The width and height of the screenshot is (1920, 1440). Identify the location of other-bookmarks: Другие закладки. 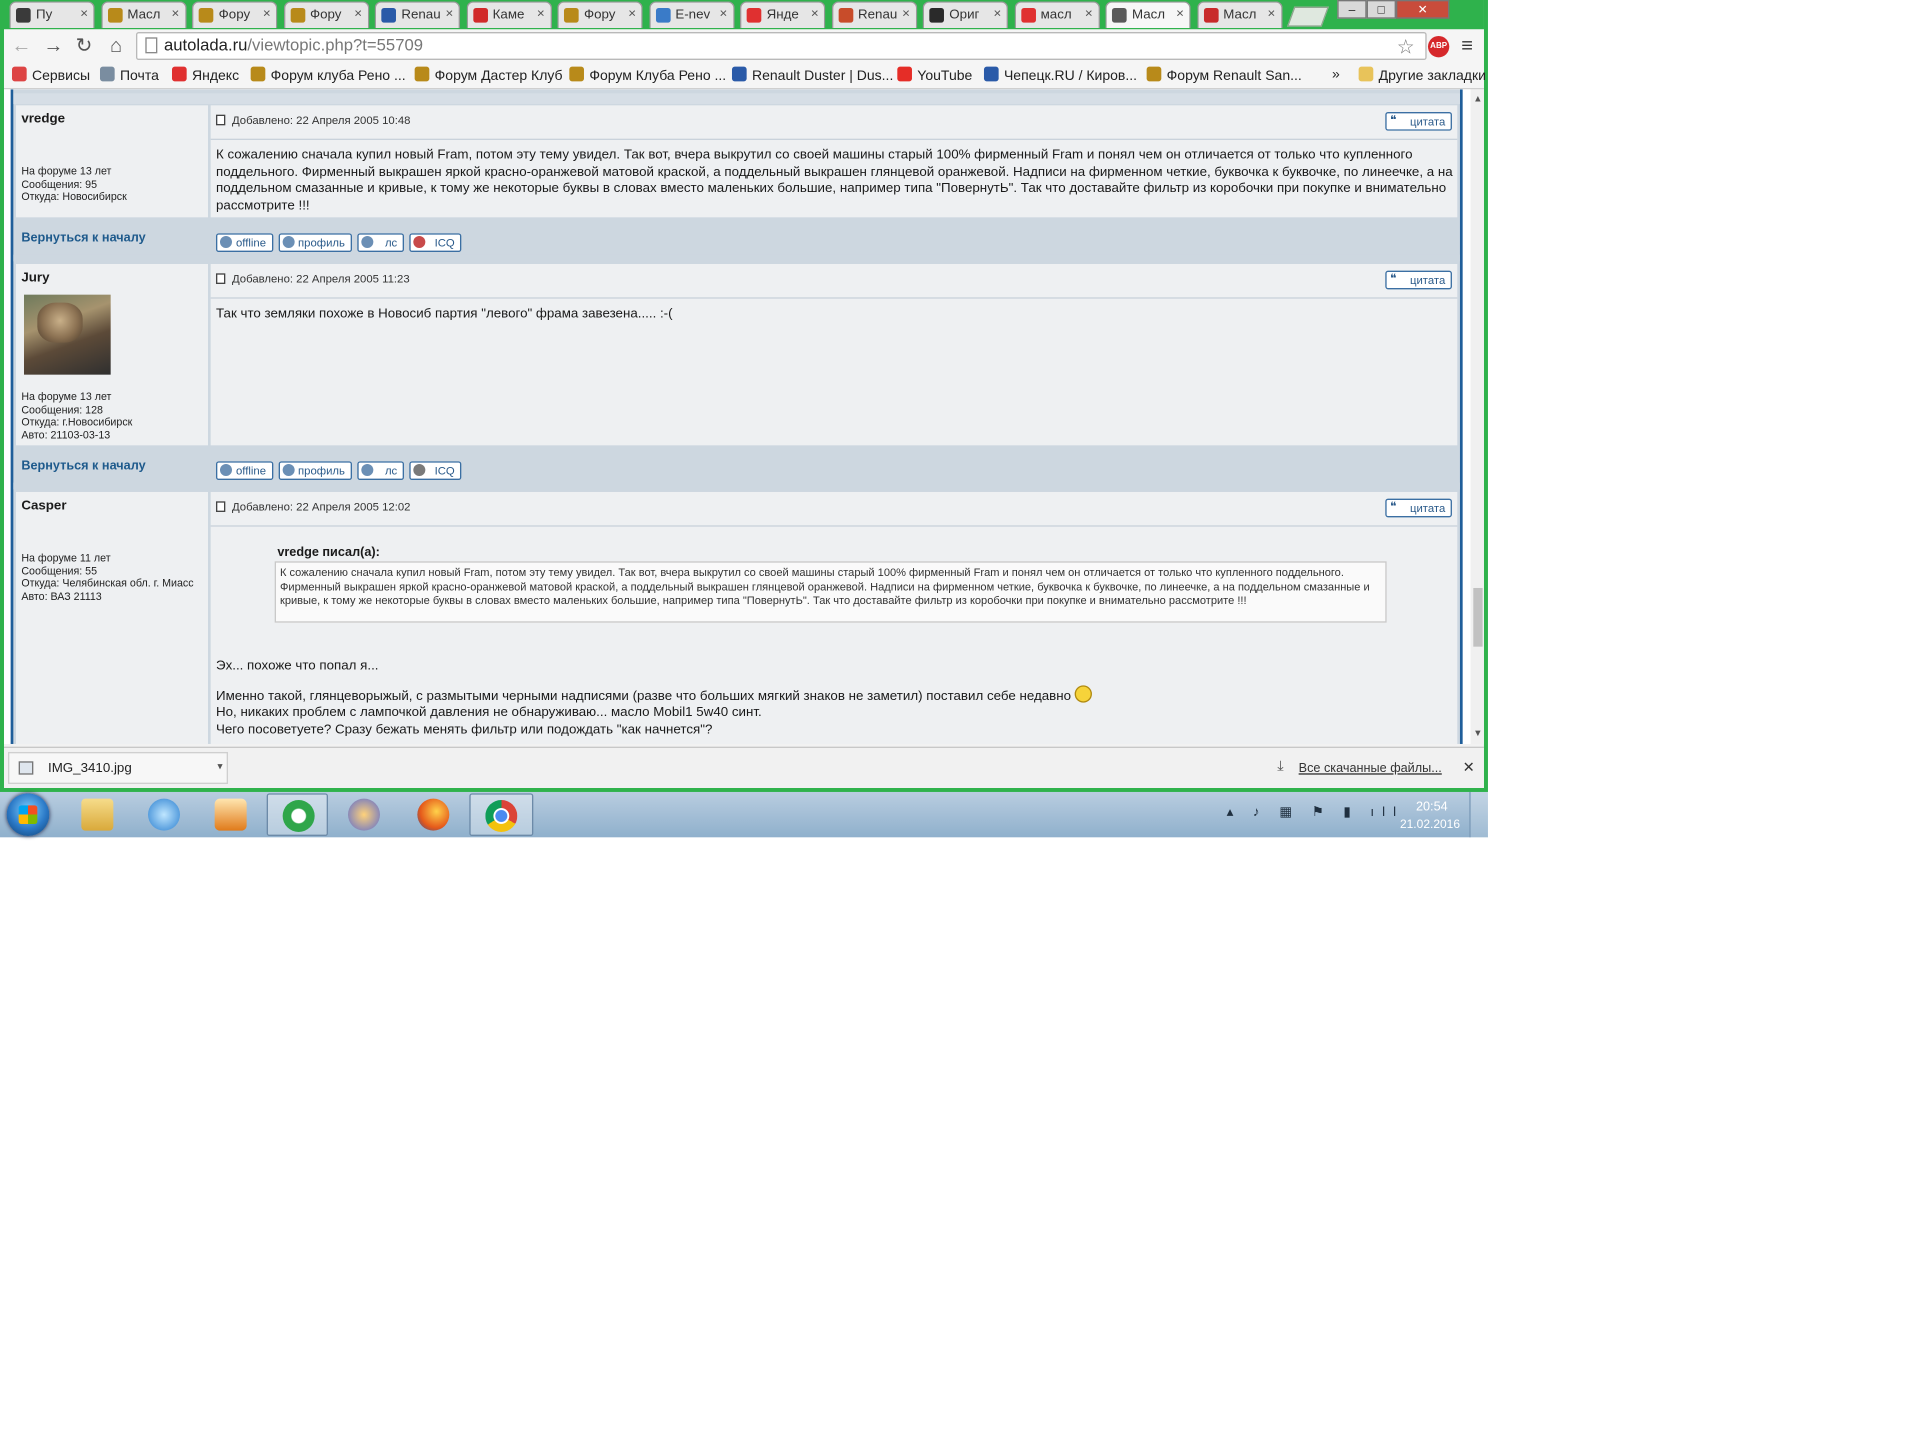
(1422, 75).